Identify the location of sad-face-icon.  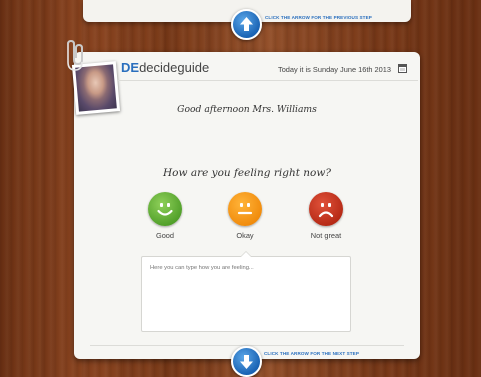
(326, 210).